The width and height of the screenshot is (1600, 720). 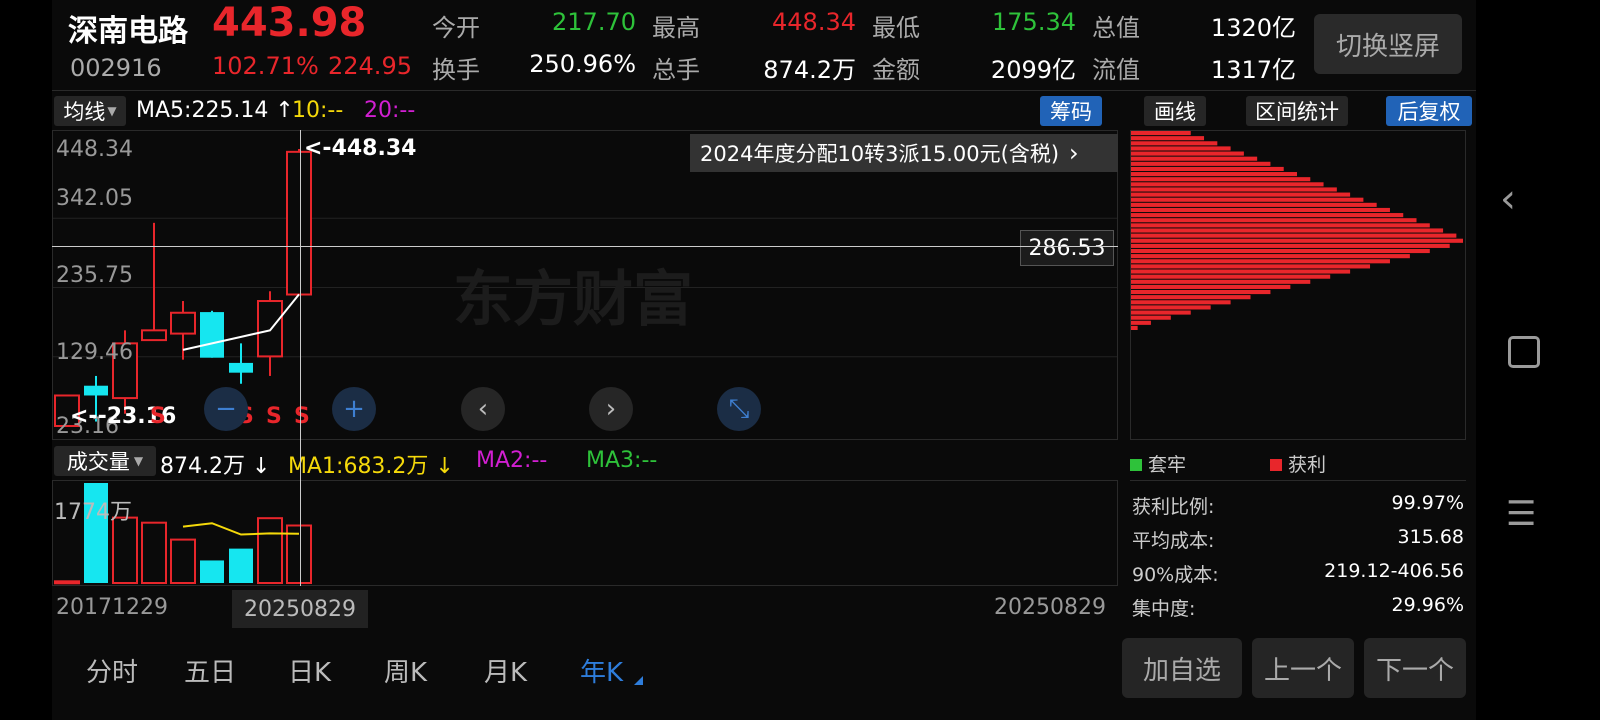 I want to click on prev-stock-button: 上一个, so click(x=1303, y=668).